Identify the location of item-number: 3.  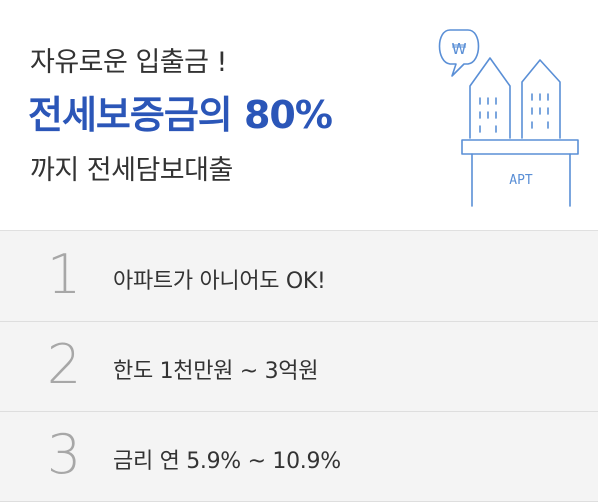
(64, 454).